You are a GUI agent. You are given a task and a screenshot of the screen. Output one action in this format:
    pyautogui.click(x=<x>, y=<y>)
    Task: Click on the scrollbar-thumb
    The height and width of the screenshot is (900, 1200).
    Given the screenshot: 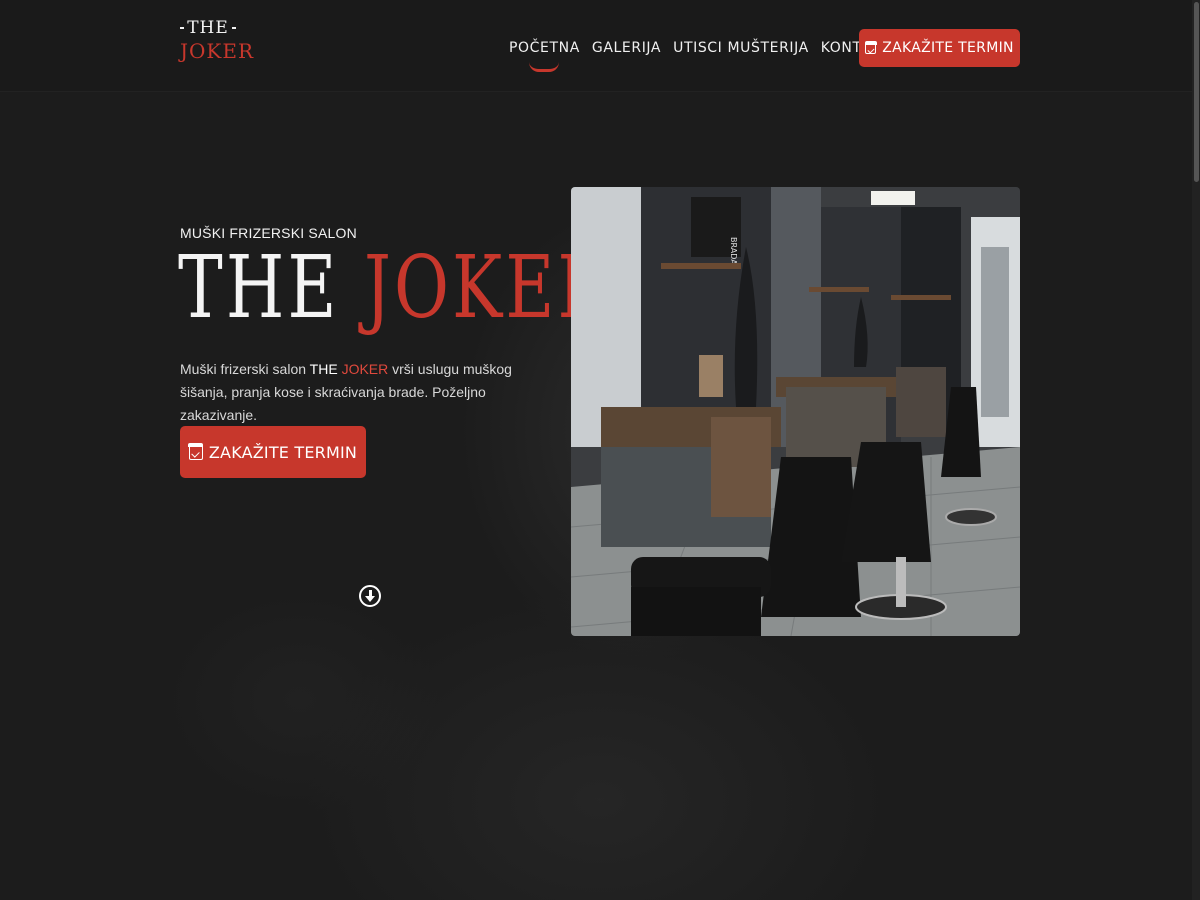 What is the action you would take?
    pyautogui.click(x=1196, y=92)
    